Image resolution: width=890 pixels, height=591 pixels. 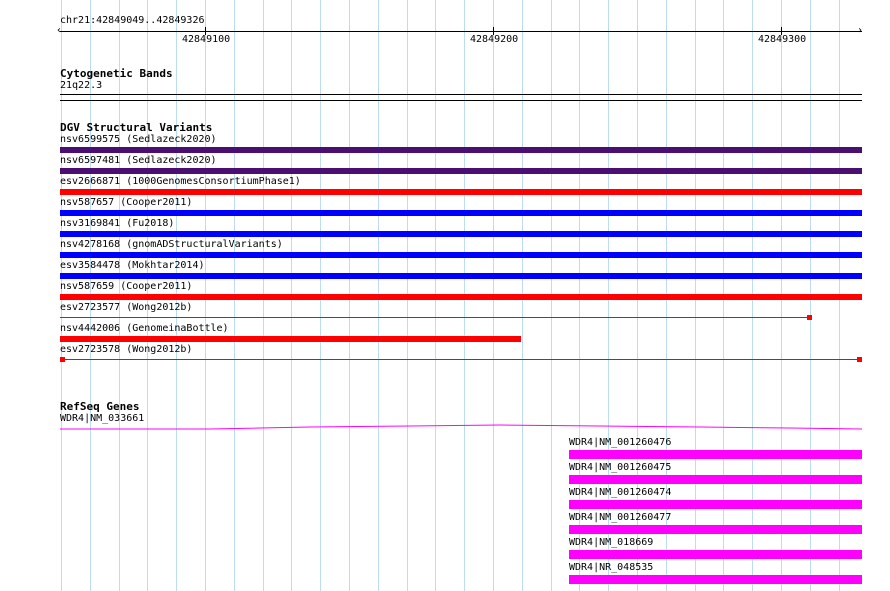 I want to click on ruler-left-arrow-icon: ‹, so click(x=59, y=30).